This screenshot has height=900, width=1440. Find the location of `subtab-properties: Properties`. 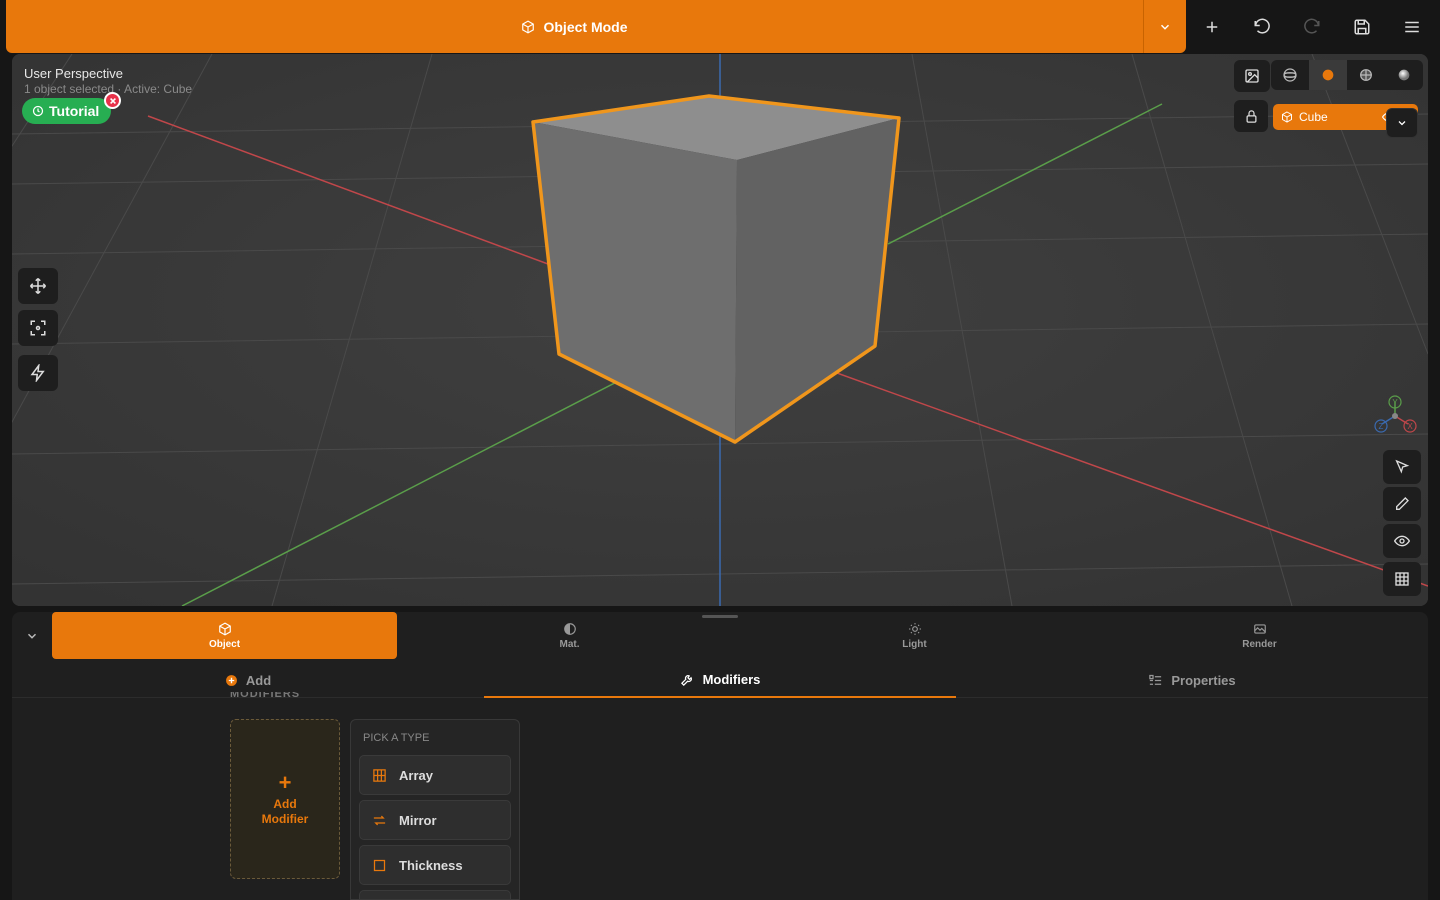

subtab-properties: Properties is located at coordinates (1192, 680).